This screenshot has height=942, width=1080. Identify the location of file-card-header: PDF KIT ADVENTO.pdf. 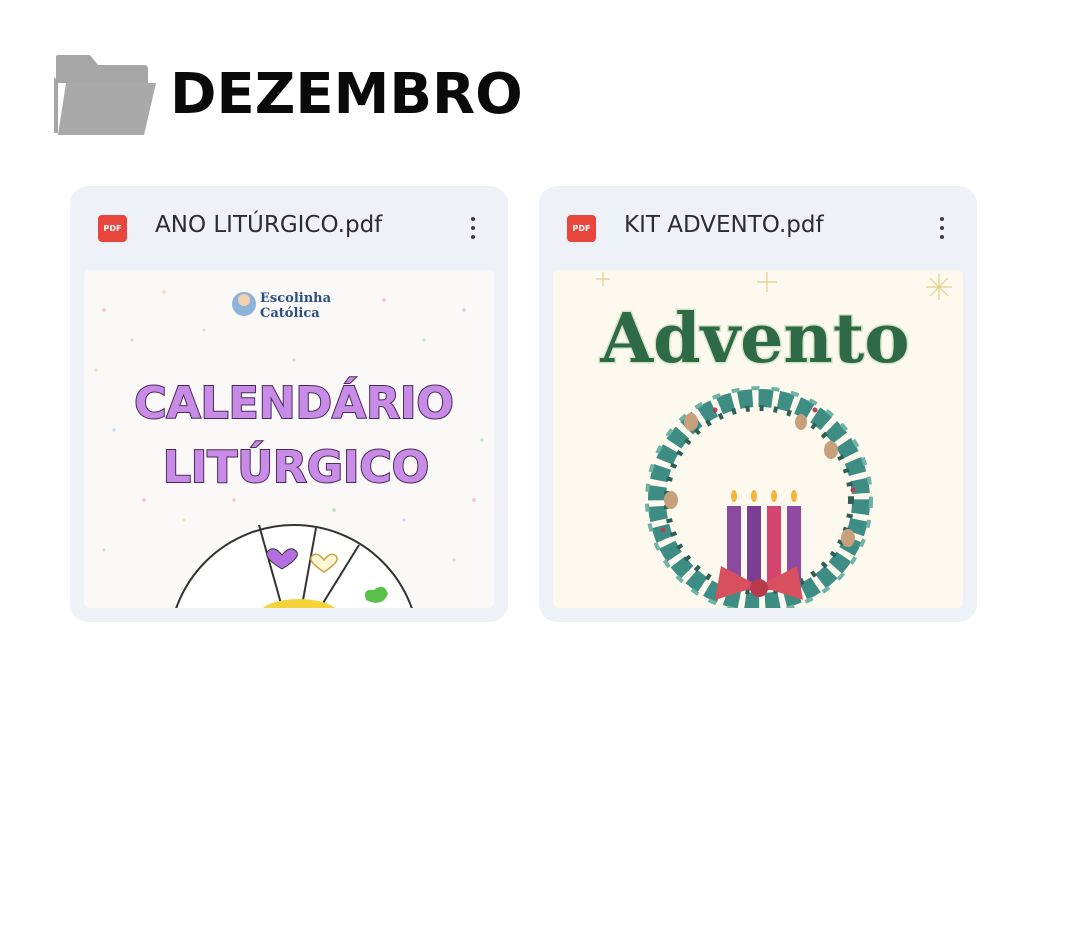
(758, 228).